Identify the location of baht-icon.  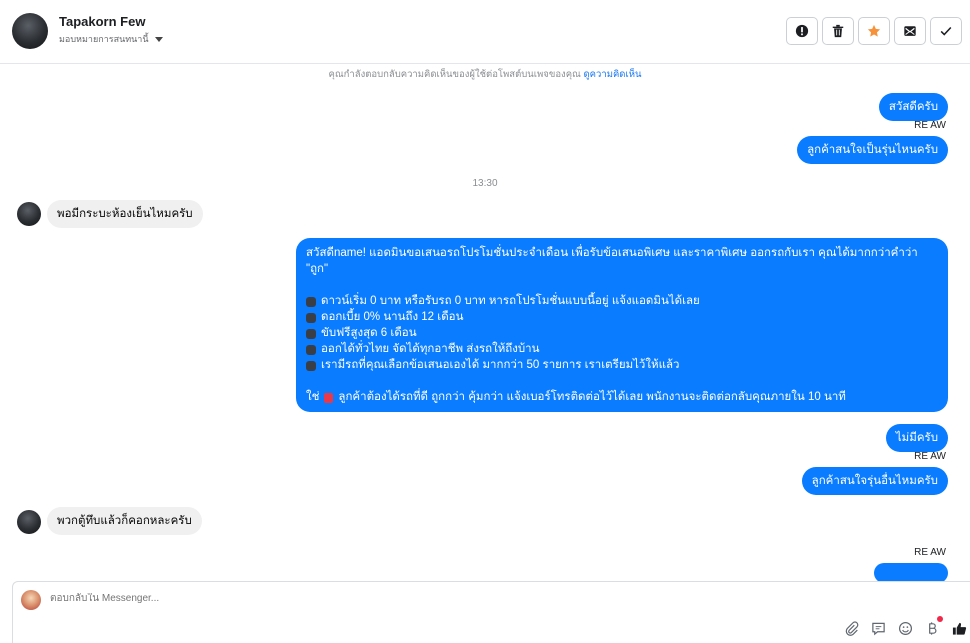
(932, 628).